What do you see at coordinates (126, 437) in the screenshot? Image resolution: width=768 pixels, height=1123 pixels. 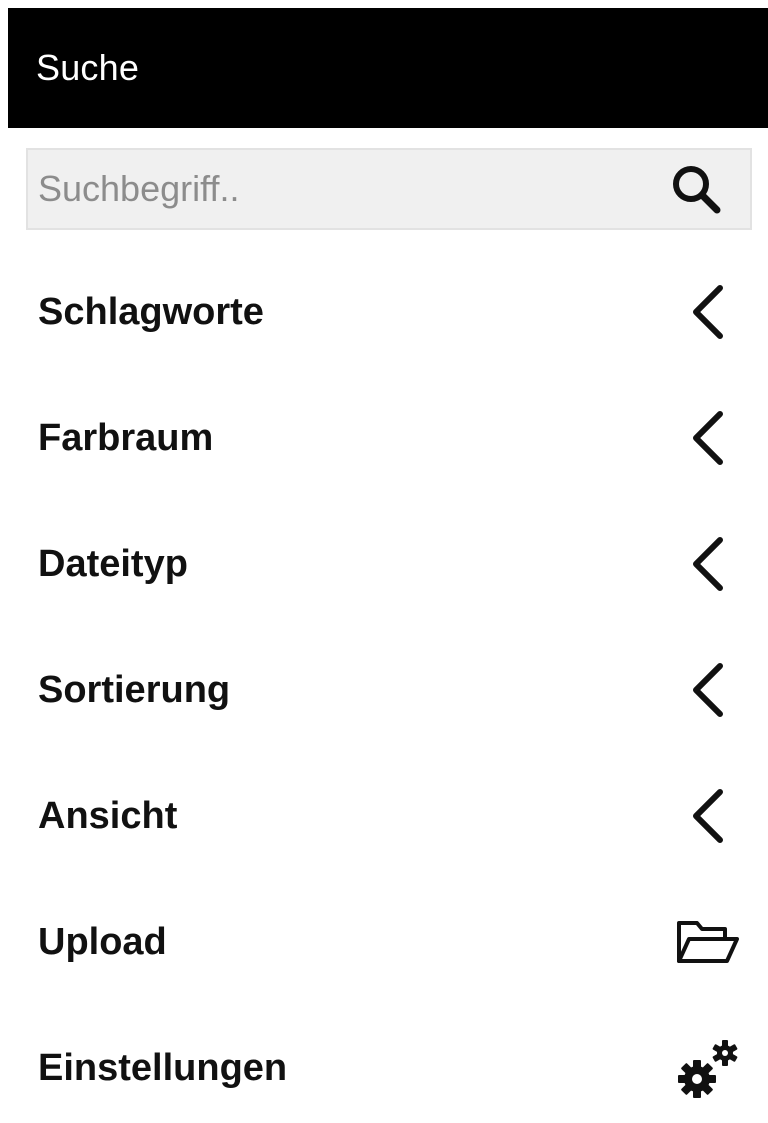 I see `menu-item-label: Farbraum` at bounding box center [126, 437].